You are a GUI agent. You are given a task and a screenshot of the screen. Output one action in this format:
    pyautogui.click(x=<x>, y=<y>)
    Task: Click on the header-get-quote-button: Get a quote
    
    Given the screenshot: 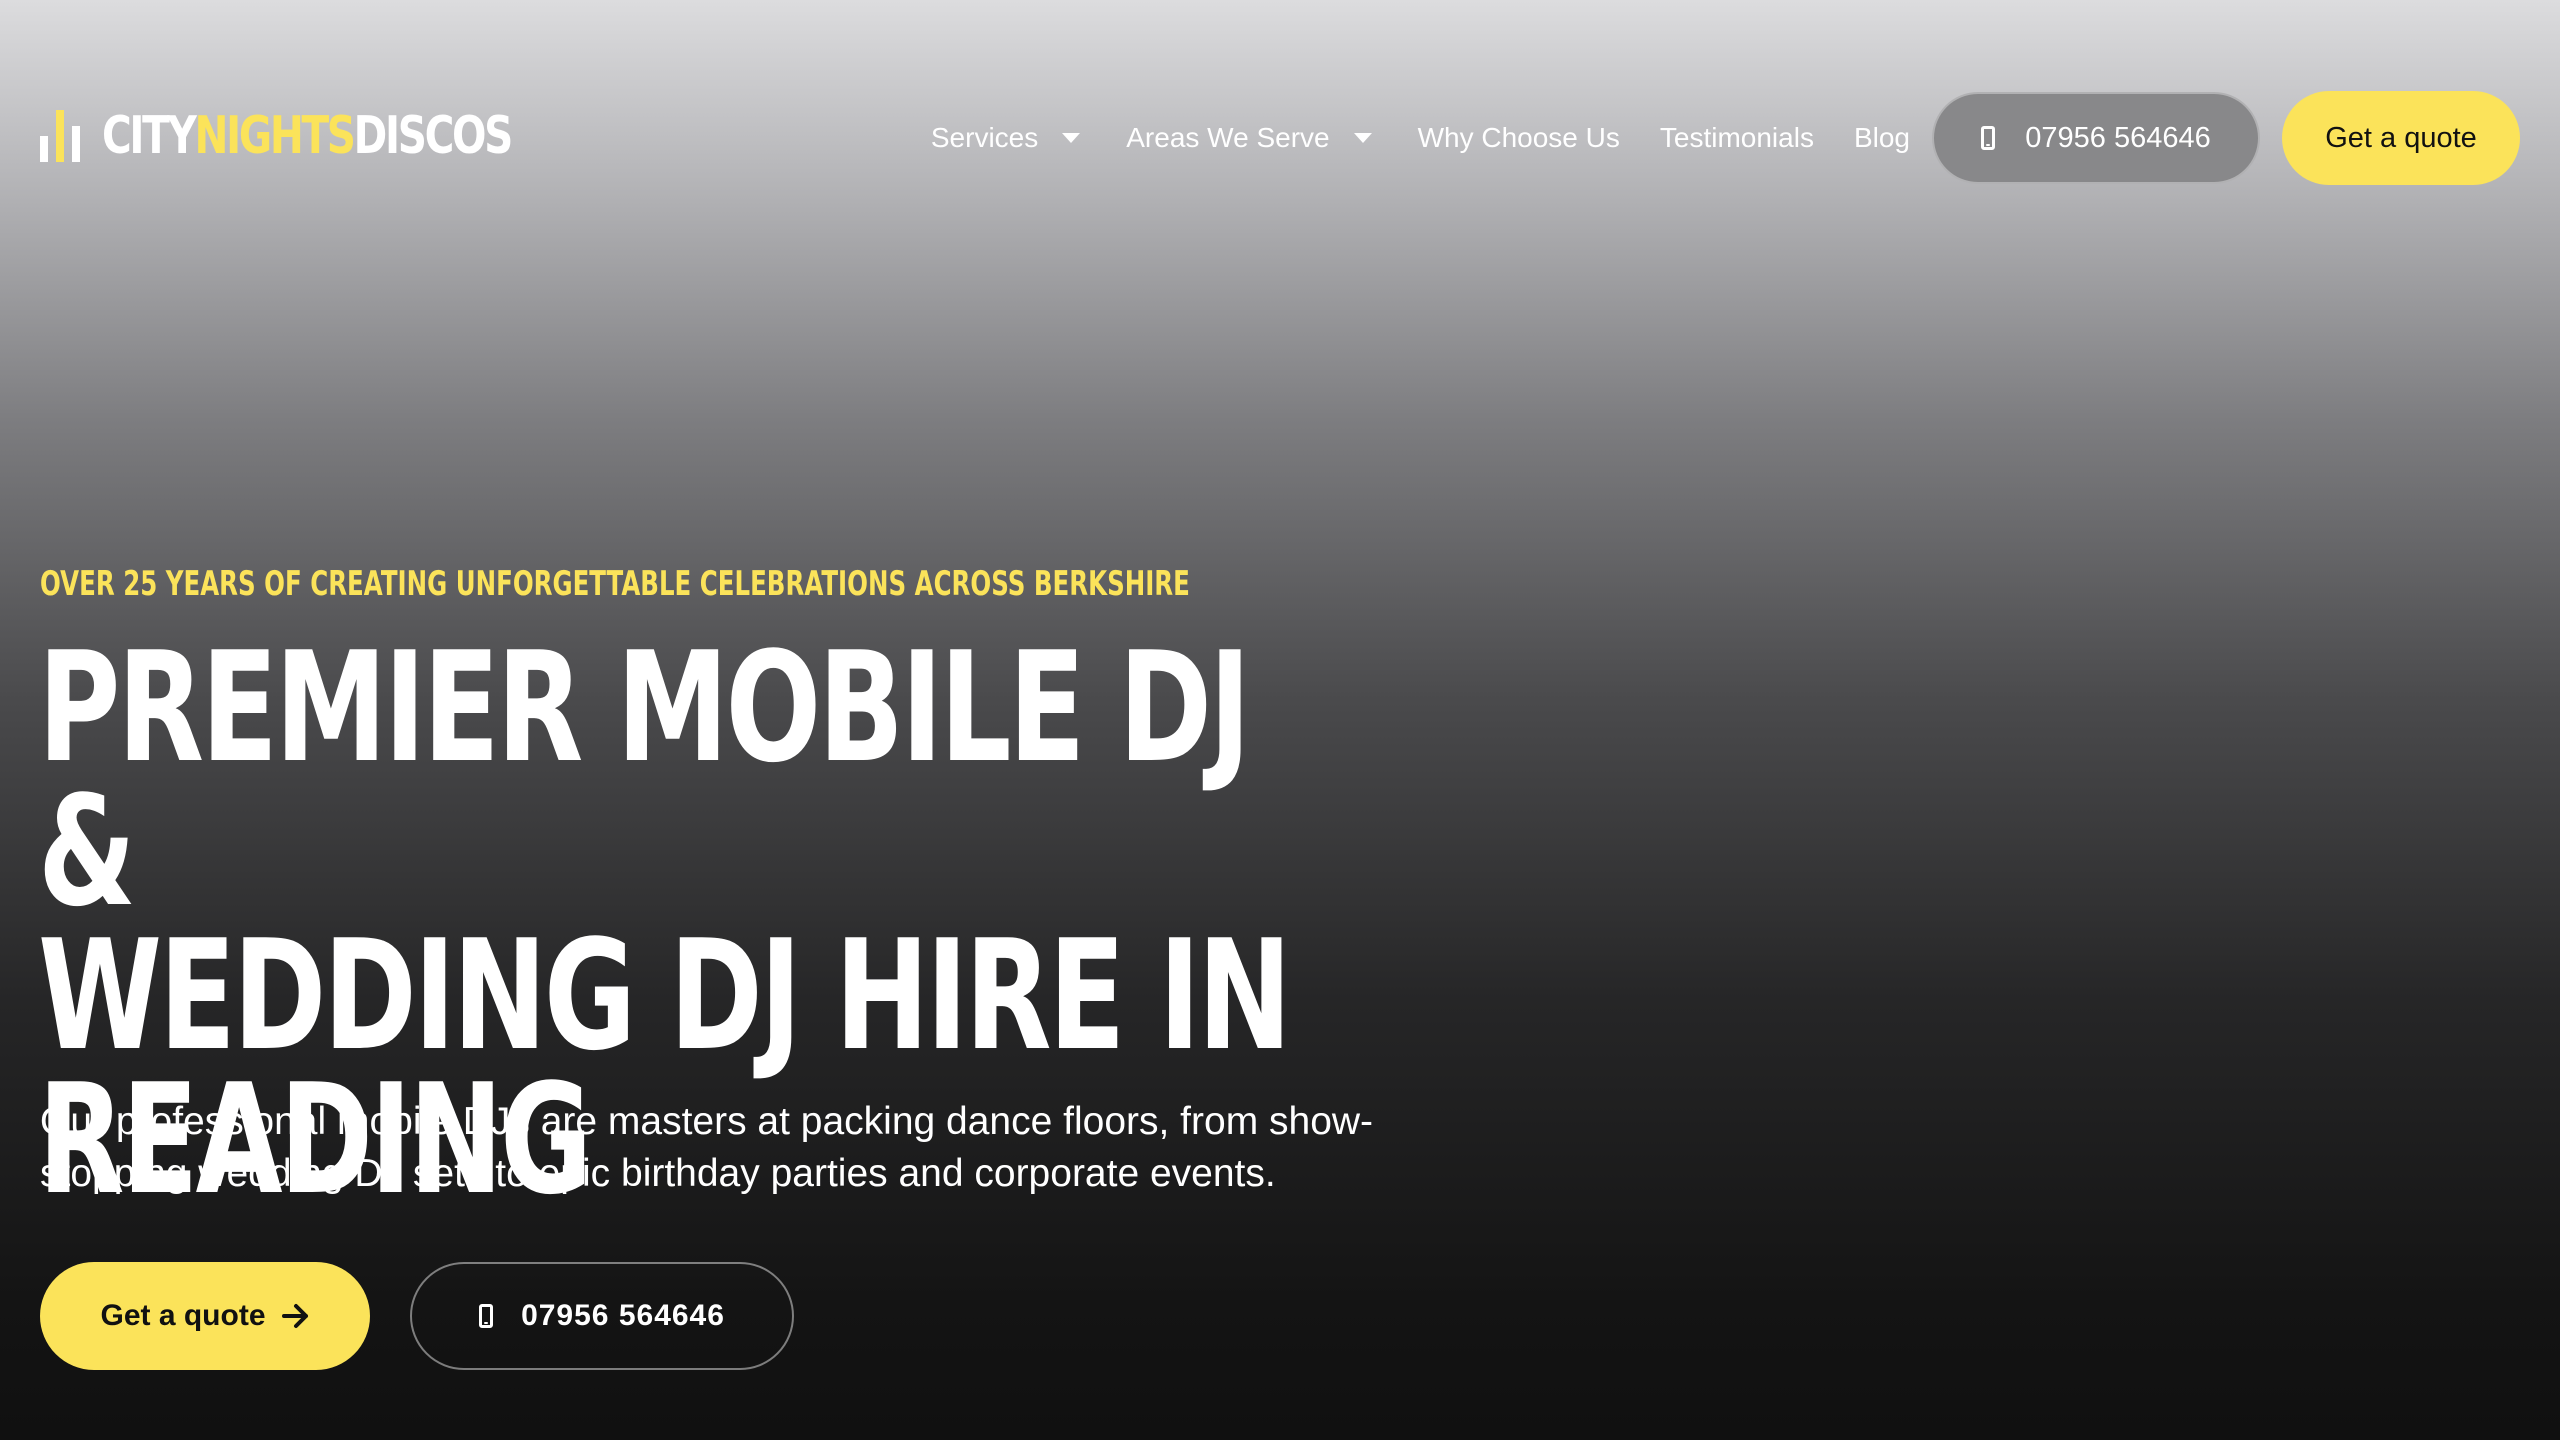 What is the action you would take?
    pyautogui.click(x=2401, y=138)
    